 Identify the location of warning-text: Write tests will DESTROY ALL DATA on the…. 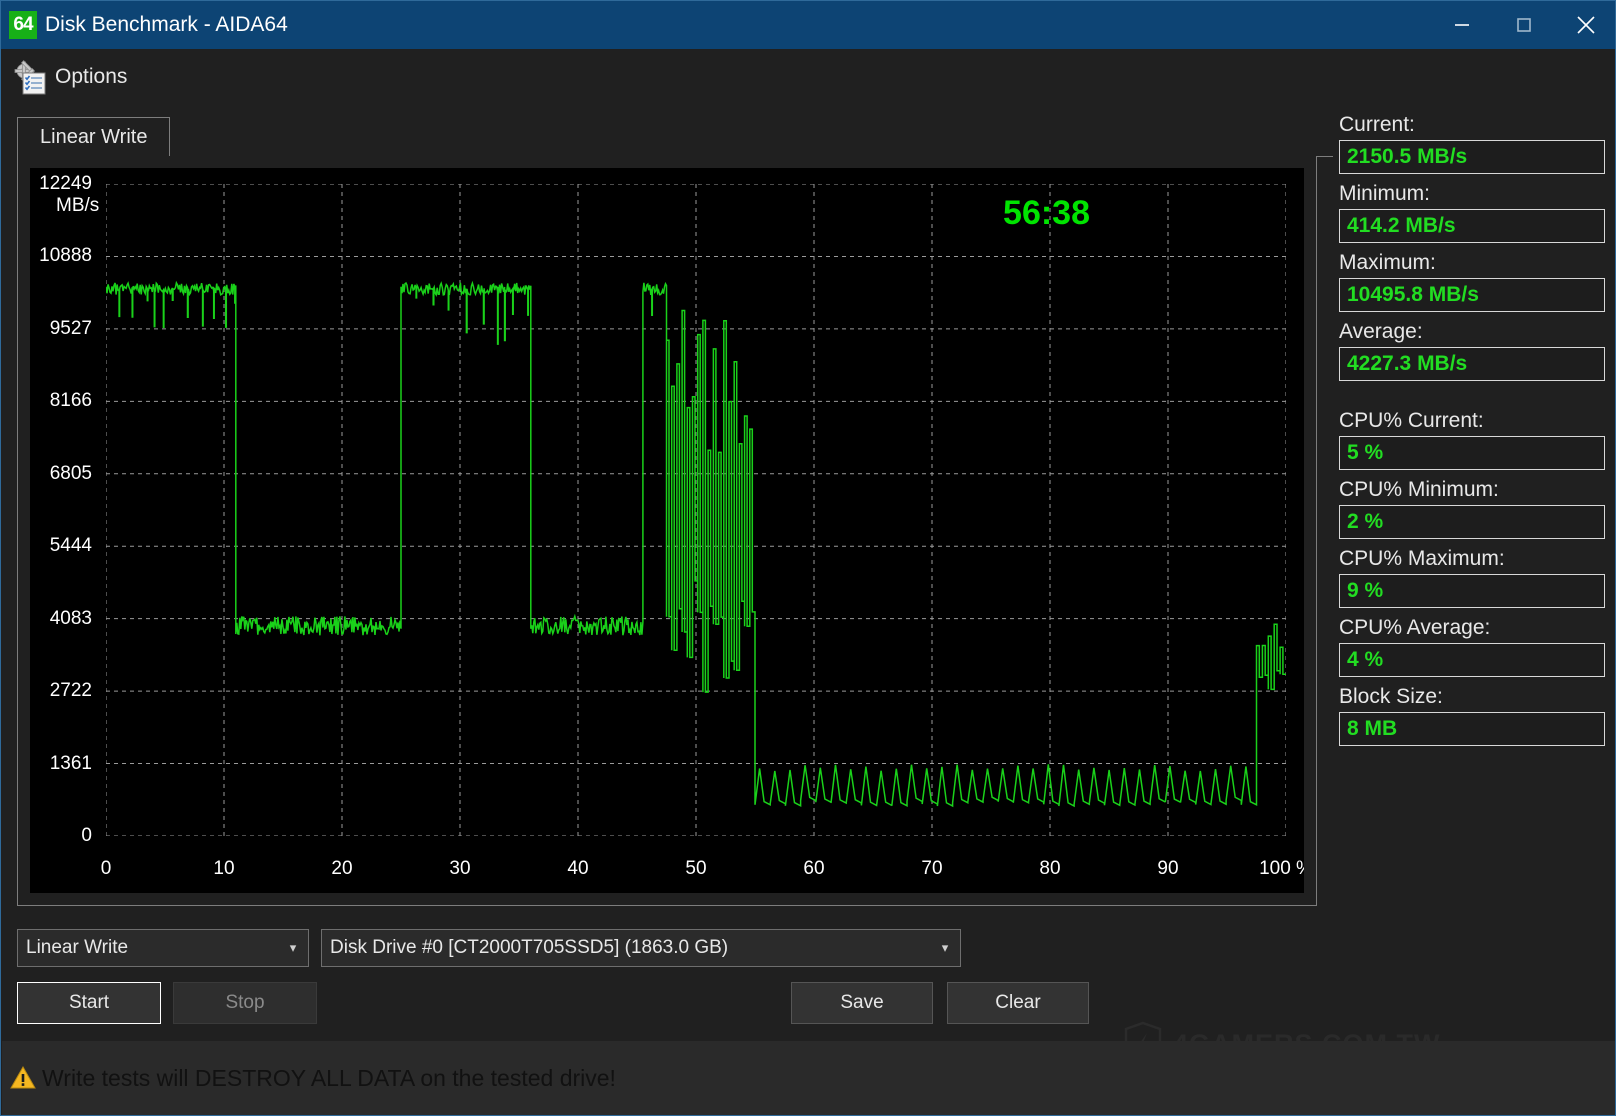
(329, 1077).